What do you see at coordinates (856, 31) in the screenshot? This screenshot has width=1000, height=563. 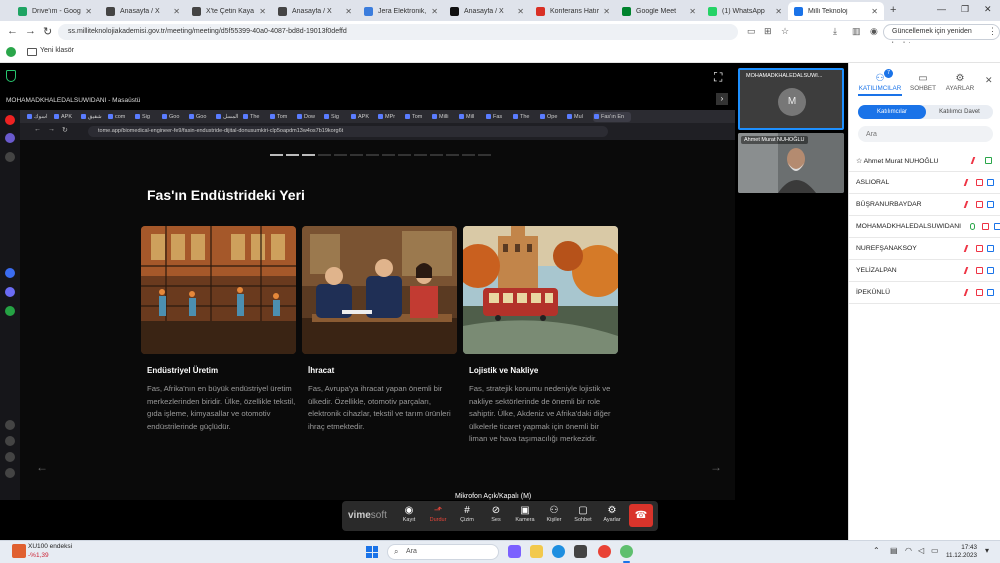 I see `sidebar-icon: ▥` at bounding box center [856, 31].